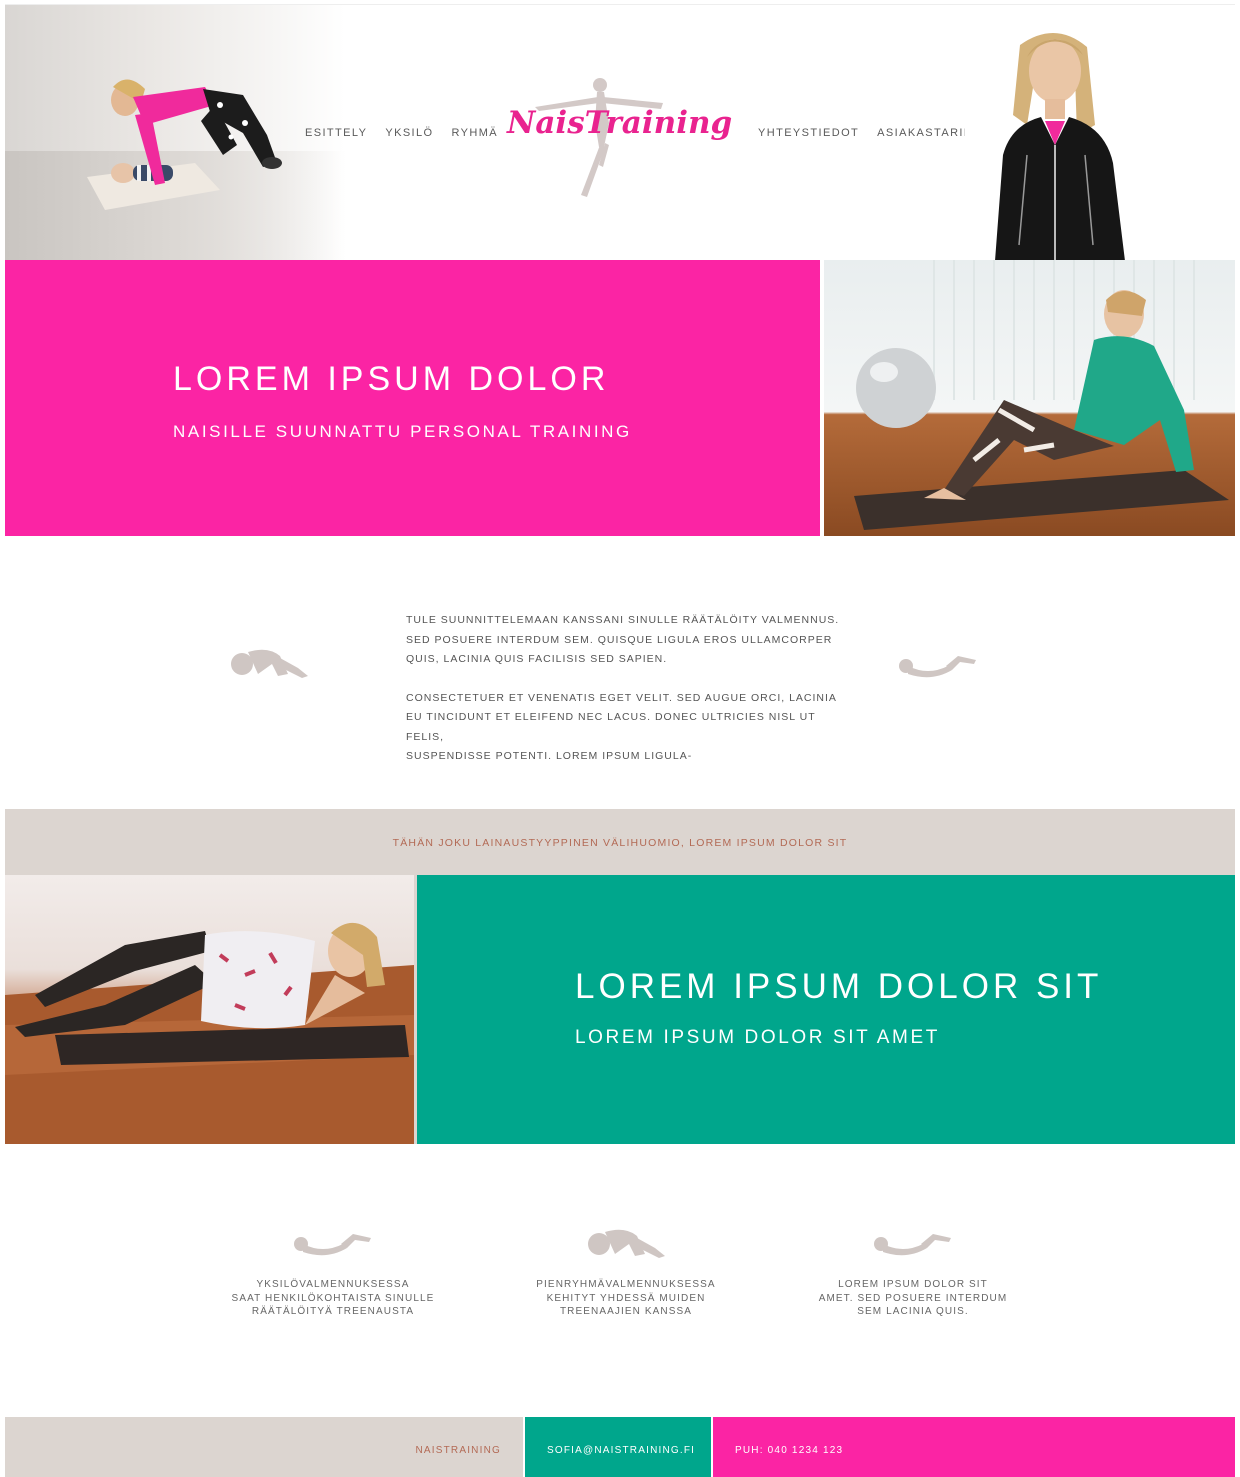 The height and width of the screenshot is (1477, 1240). What do you see at coordinates (1029, 398) in the screenshot?
I see `pregnant-woman-exercise-photo` at bounding box center [1029, 398].